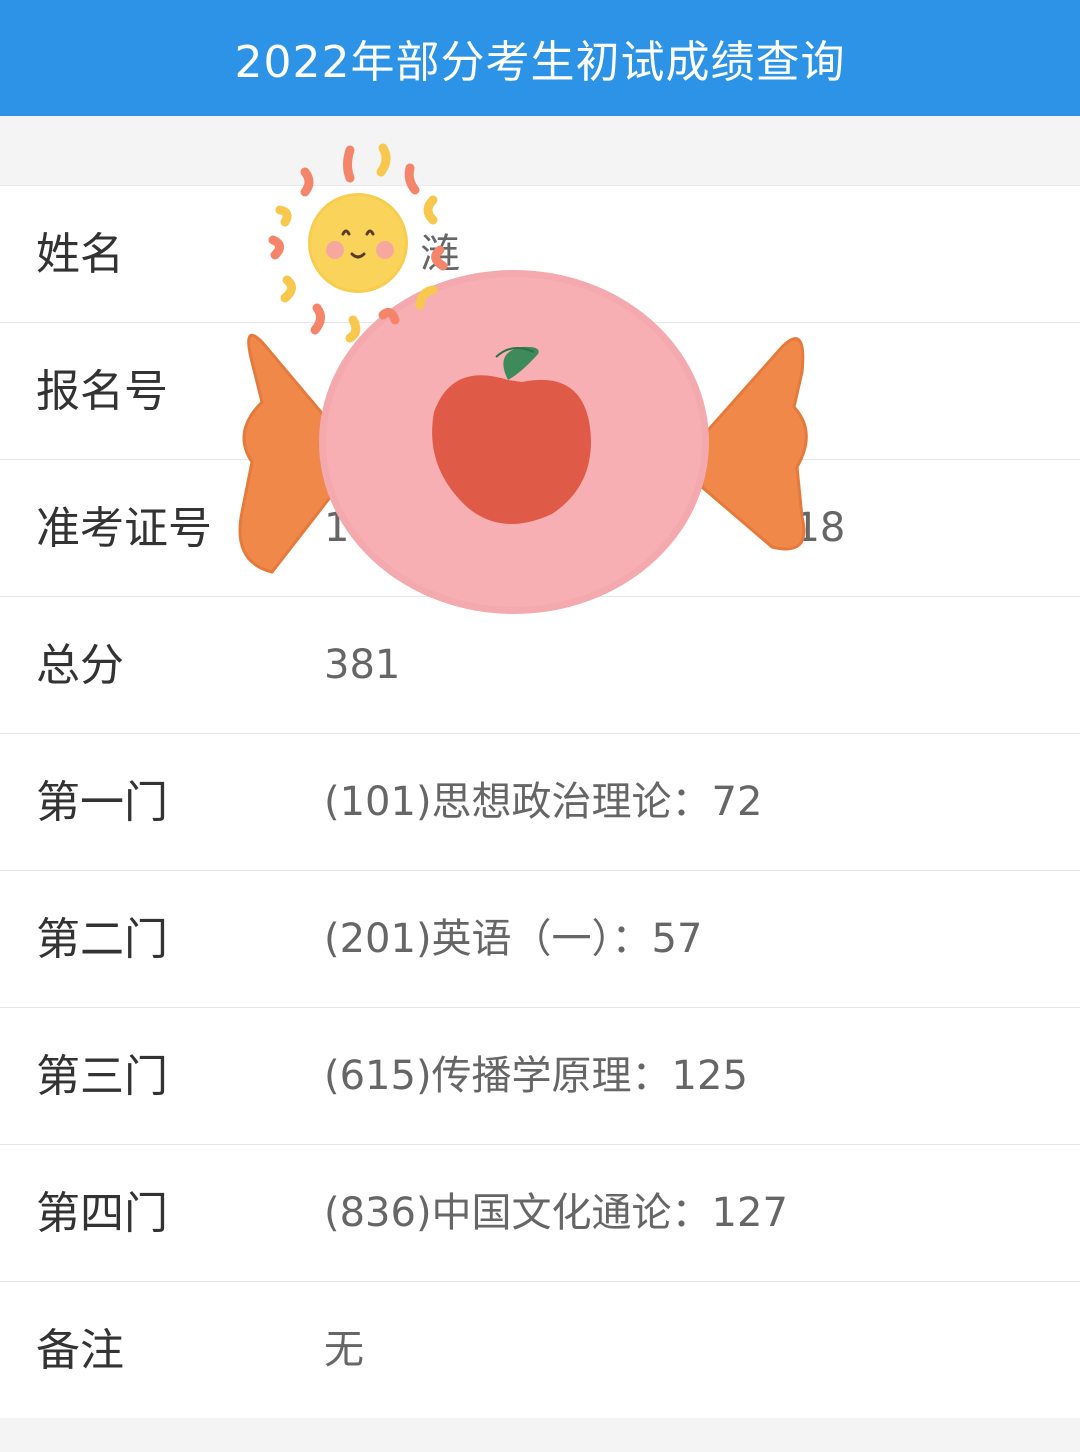  What do you see at coordinates (540, 664) in the screenshot?
I see `table-row-total-score: 总分 381` at bounding box center [540, 664].